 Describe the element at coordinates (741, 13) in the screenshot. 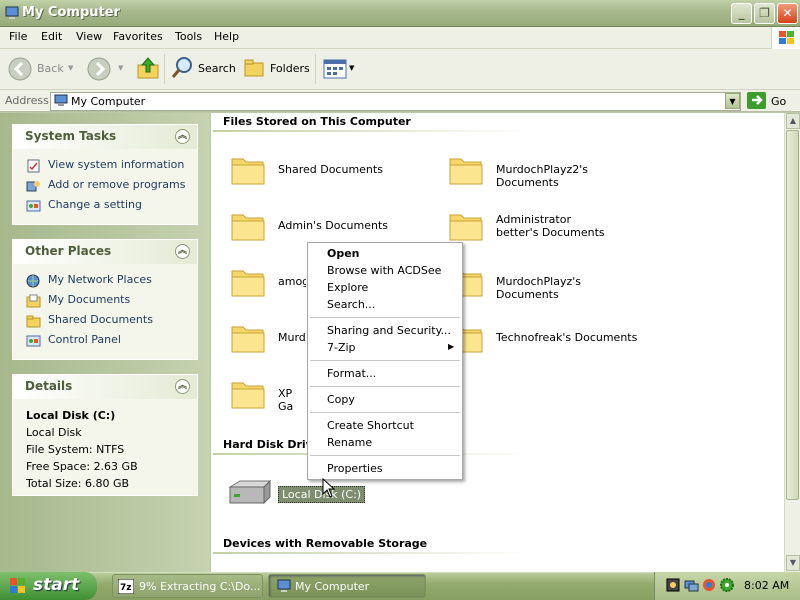

I see `minimize-button: _` at that location.